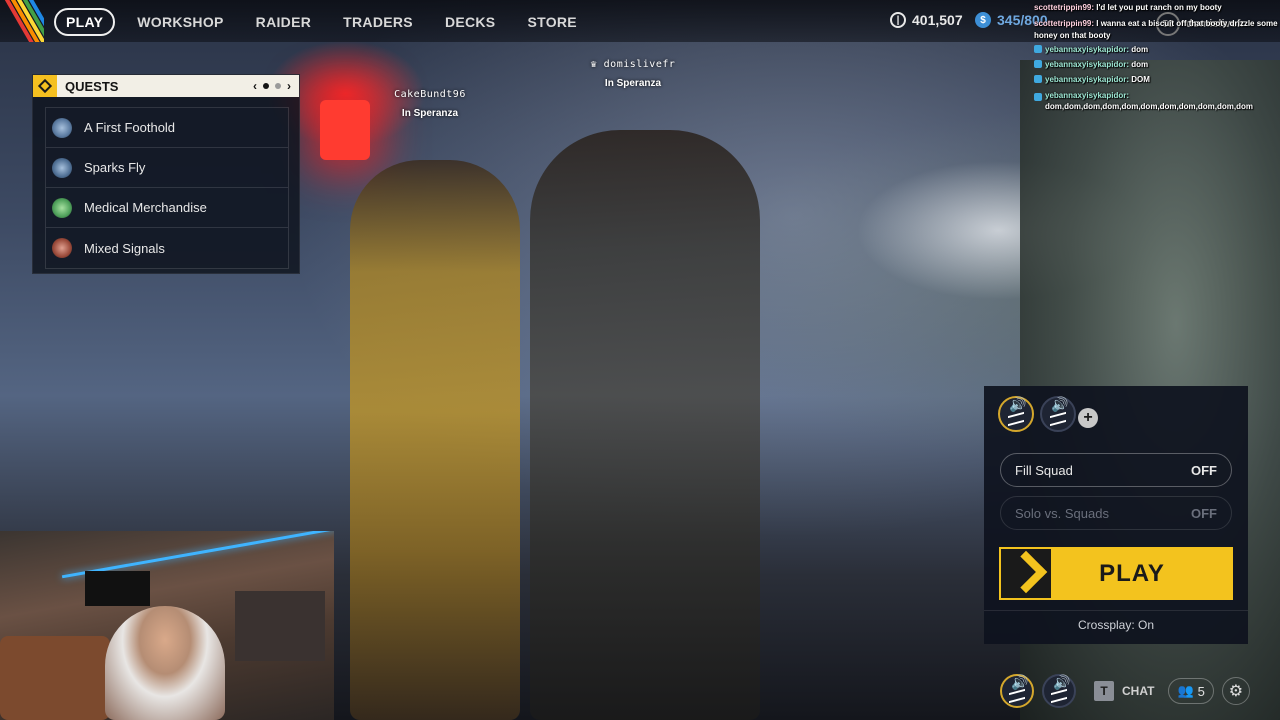  I want to click on quests-icon, so click(45, 86).